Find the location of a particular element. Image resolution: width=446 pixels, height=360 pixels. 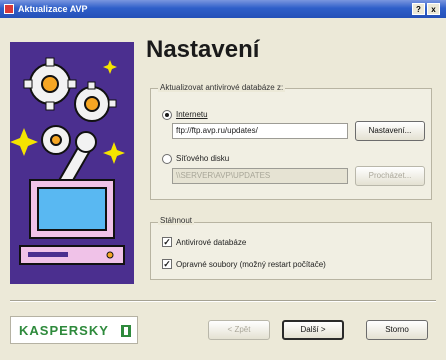

logo-text: KASPERSKY is located at coordinates (64, 330).